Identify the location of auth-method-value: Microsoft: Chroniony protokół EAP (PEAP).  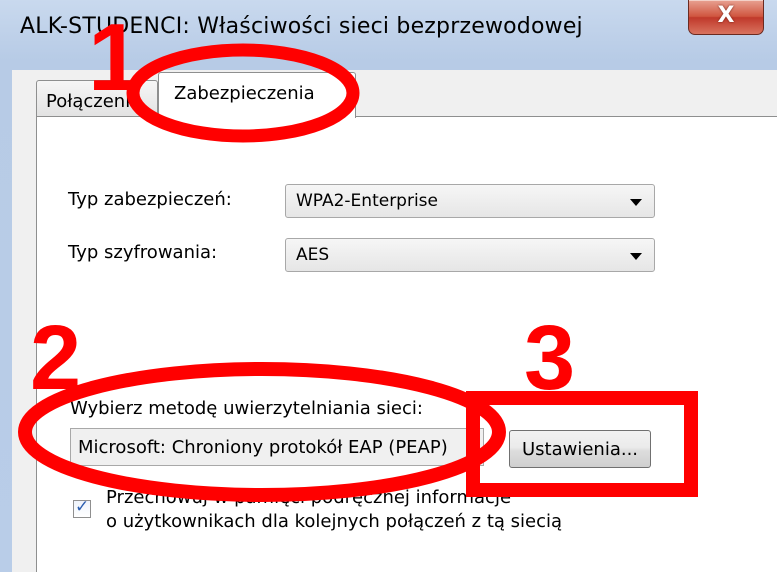
(263, 447).